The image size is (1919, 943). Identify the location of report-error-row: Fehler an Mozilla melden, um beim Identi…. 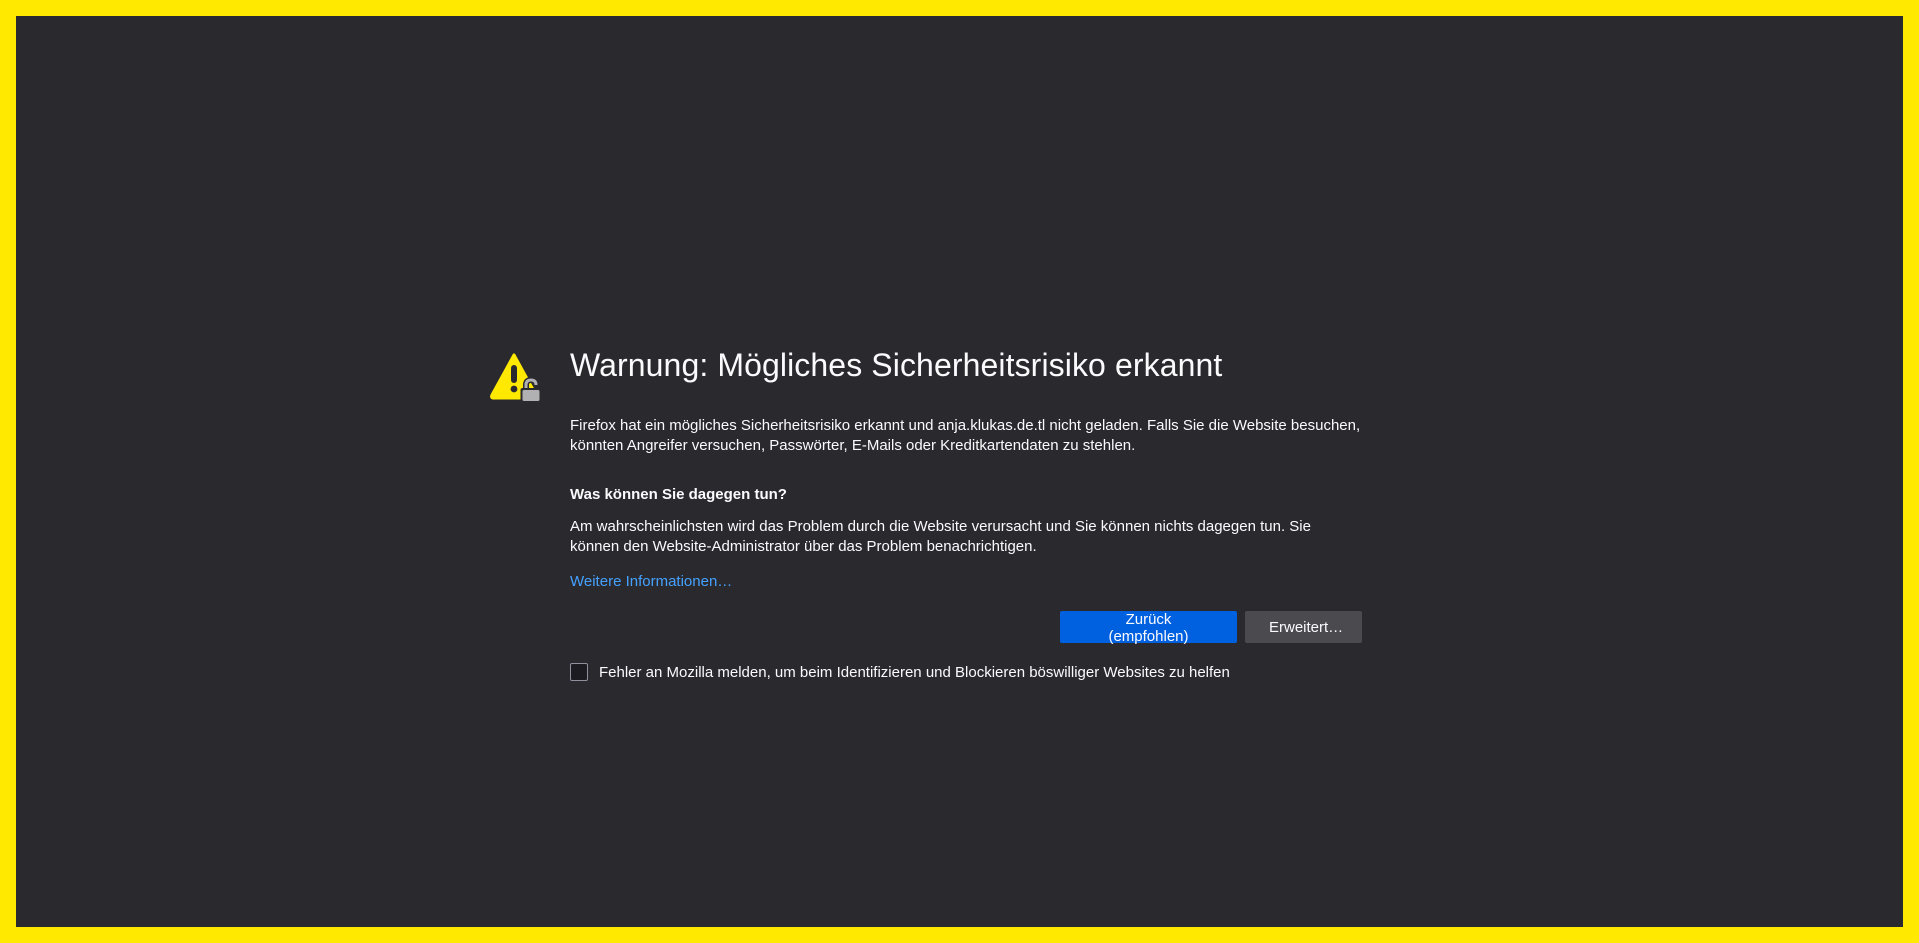
(966, 672).